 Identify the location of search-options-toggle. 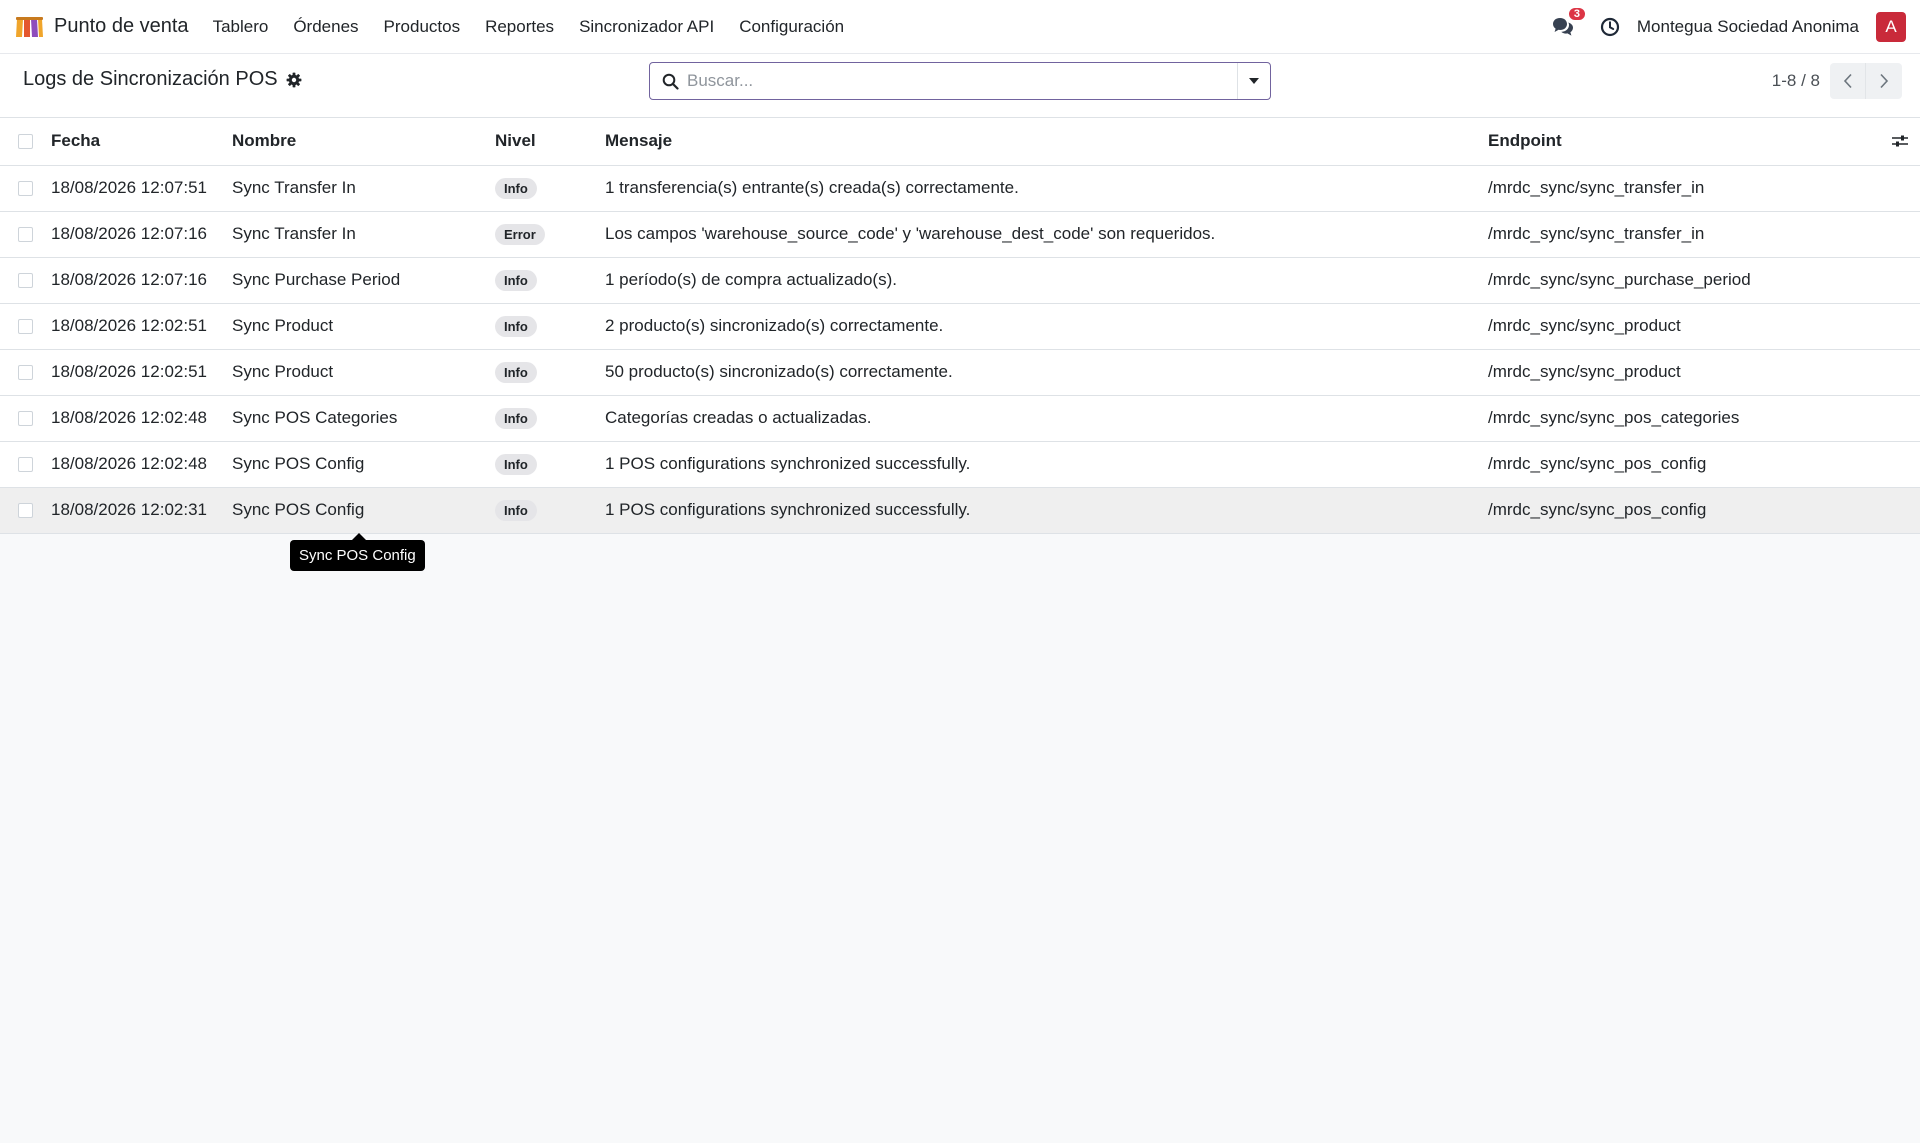
(1253, 81).